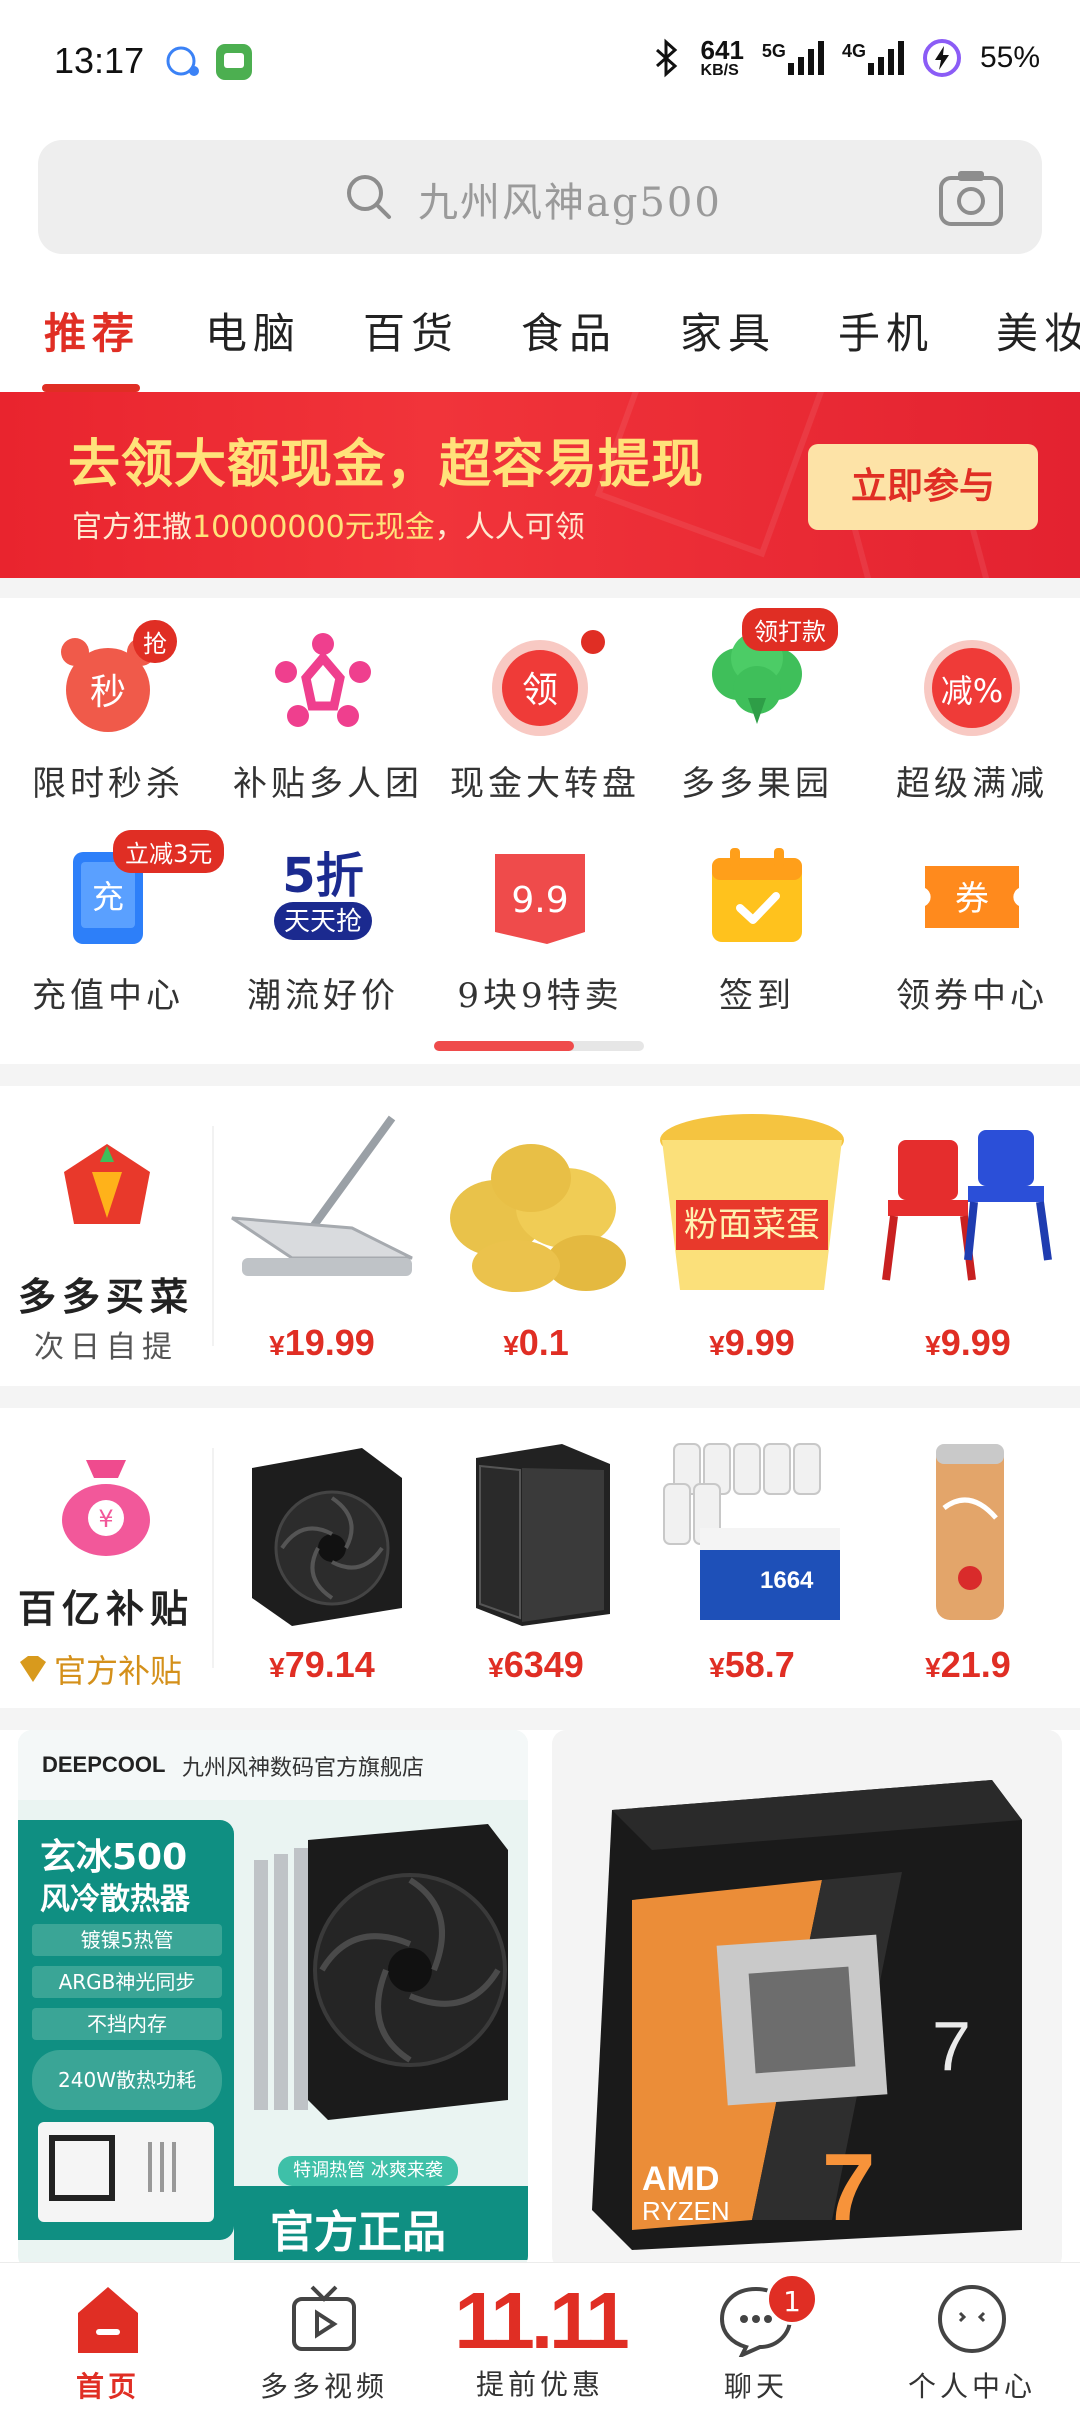 Image resolution: width=1080 pixels, height=2414 pixels. What do you see at coordinates (569, 330) in the screenshot?
I see `tab-food: 食品` at bounding box center [569, 330].